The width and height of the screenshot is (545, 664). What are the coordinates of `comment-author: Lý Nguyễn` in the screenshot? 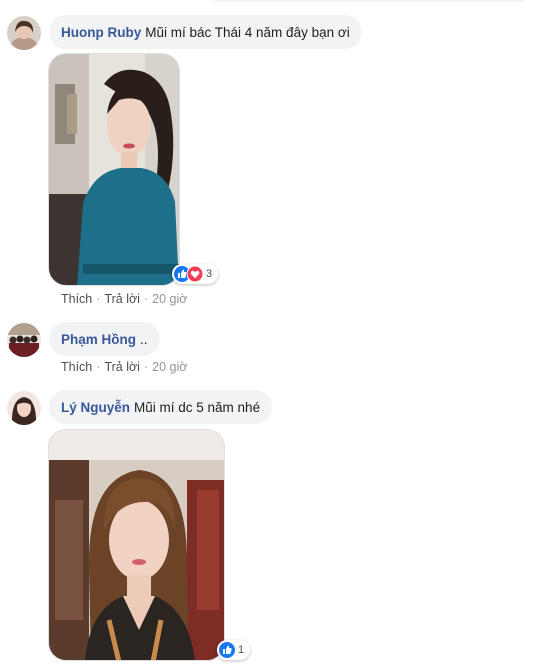 It's located at (95, 407).